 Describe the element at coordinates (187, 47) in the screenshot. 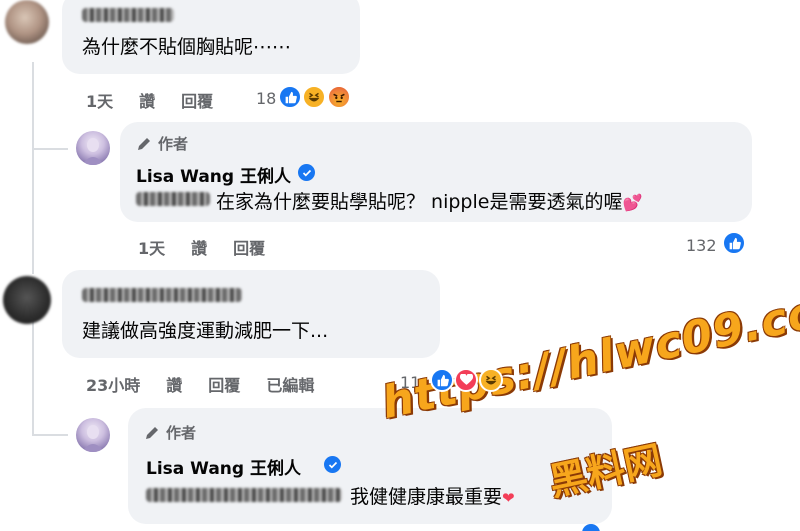

I see `comment-text: 為什麼不貼個胸貼呢⋯⋯` at that location.